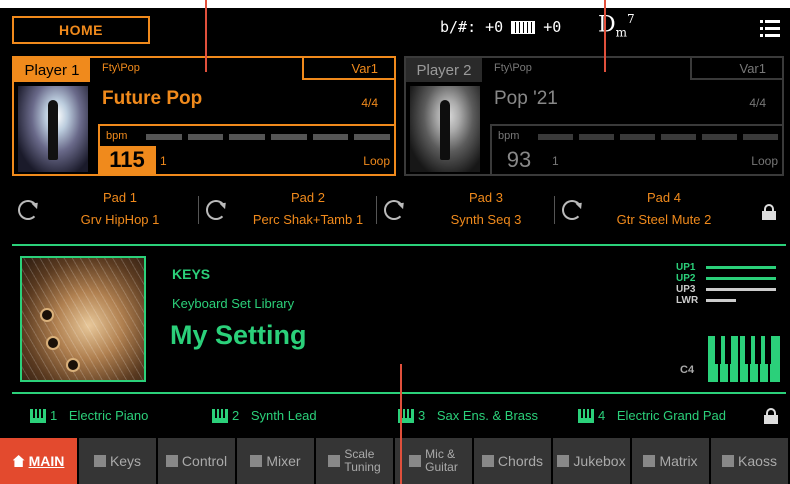 The width and height of the screenshot is (790, 484). I want to click on pads-lock-icon, so click(769, 212).